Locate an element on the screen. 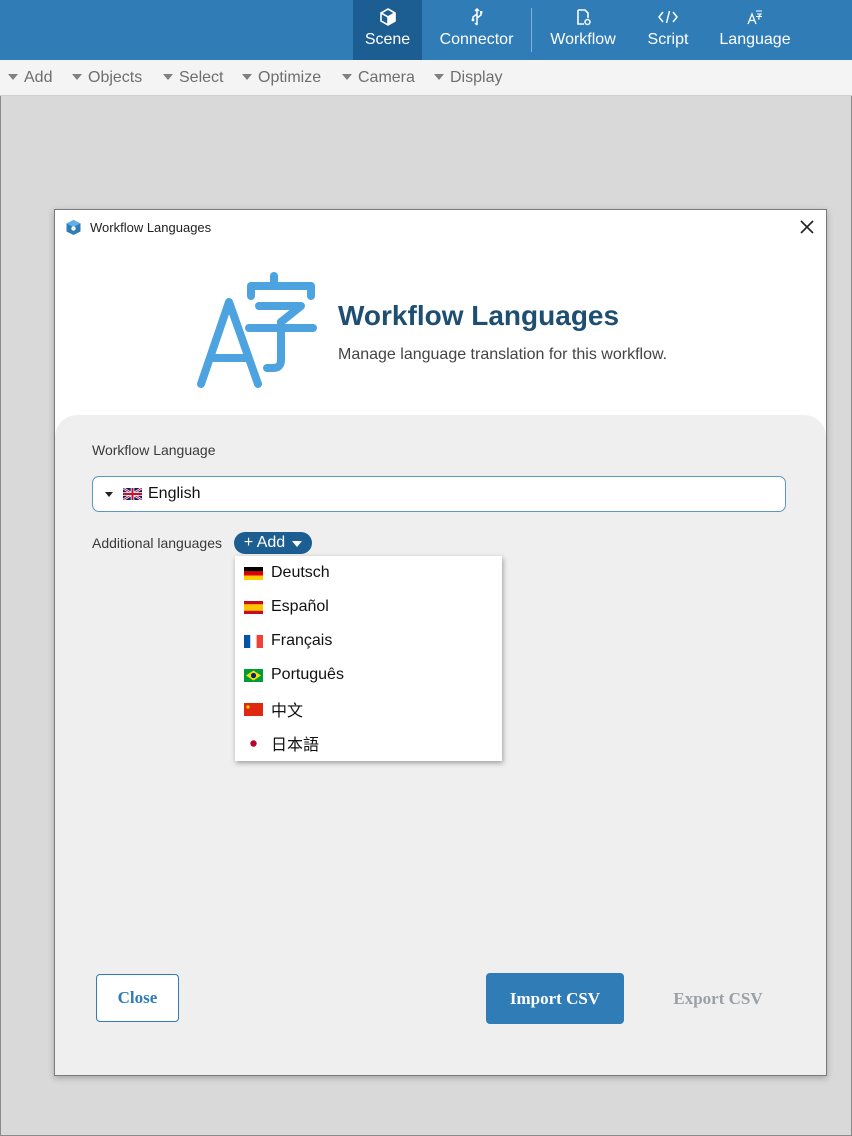 The height and width of the screenshot is (1136, 852). add-language-button-label: + Add is located at coordinates (264, 542).